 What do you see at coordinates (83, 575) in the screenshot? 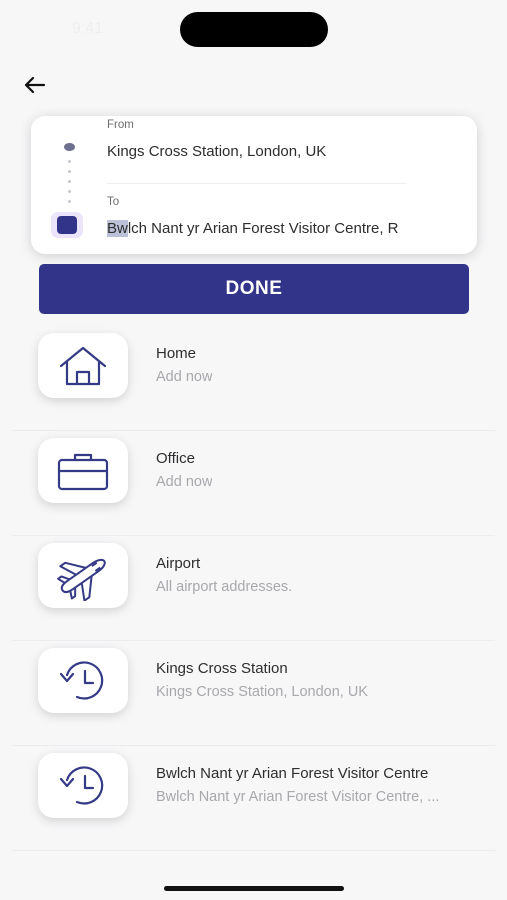
I see `airplane-icon` at bounding box center [83, 575].